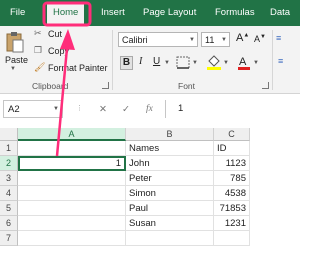  I want to click on borders-icon, so click(184, 63).